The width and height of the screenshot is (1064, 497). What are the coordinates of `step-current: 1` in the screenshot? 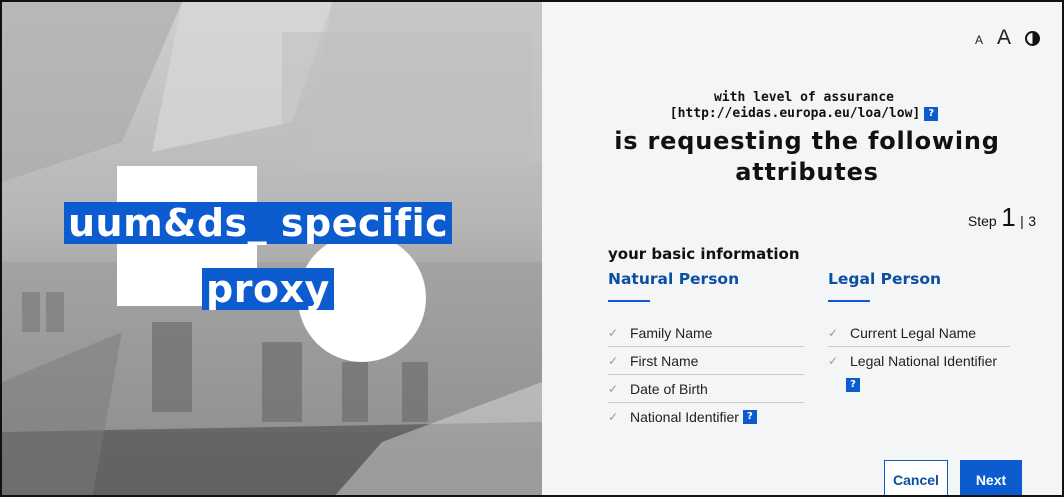 It's located at (1008, 217).